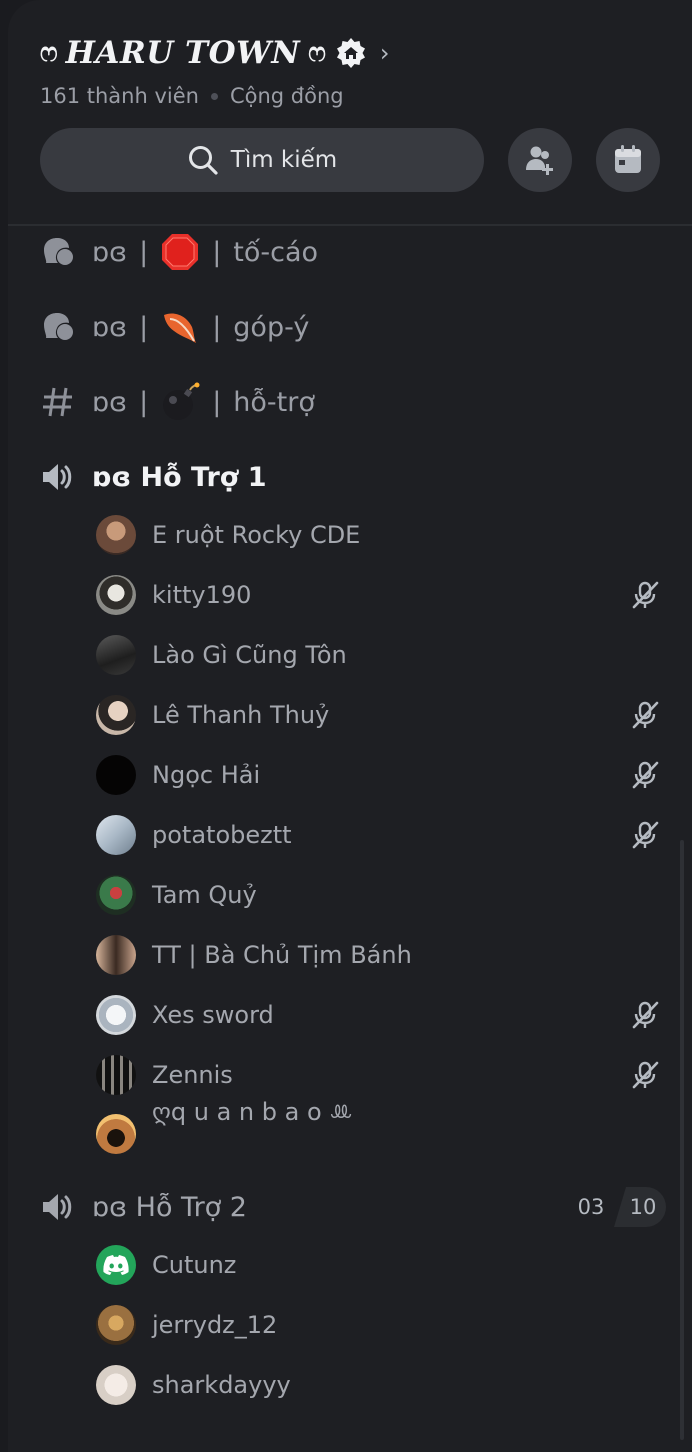 The height and width of the screenshot is (1452, 692). What do you see at coordinates (286, 96) in the screenshot?
I see `server-type: Cộng đồng` at bounding box center [286, 96].